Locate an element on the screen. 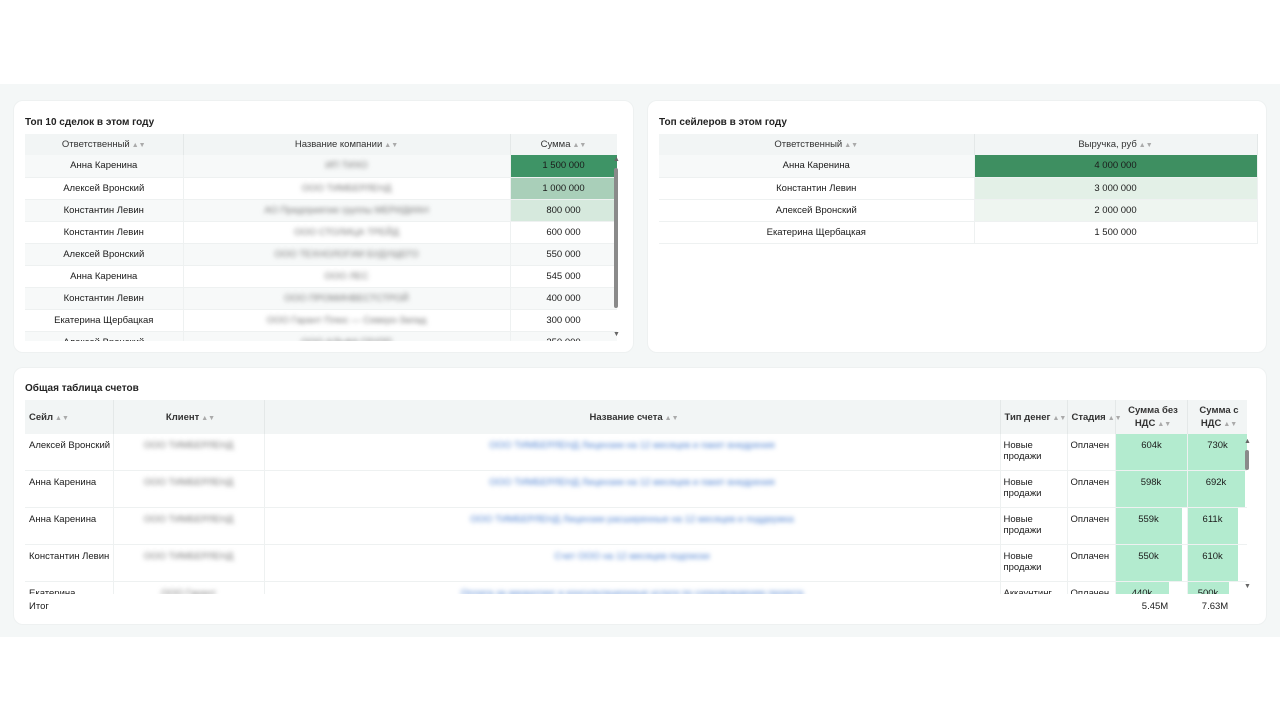 The image size is (1280, 720). col-gross-header: Сумма с НДС ▲▼ is located at coordinates (1217, 417).